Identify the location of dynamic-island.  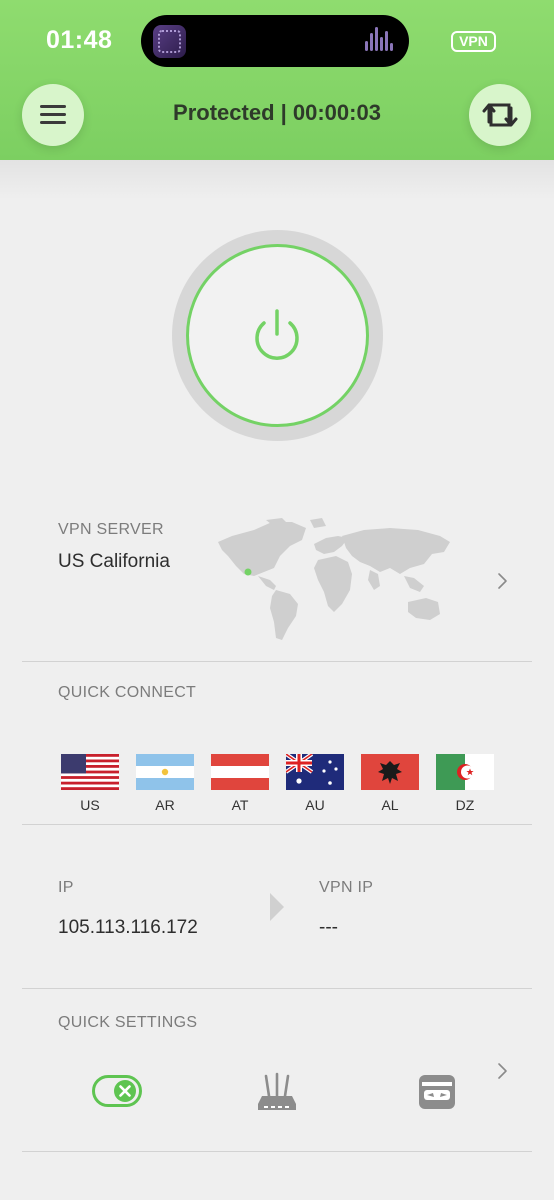
(275, 41).